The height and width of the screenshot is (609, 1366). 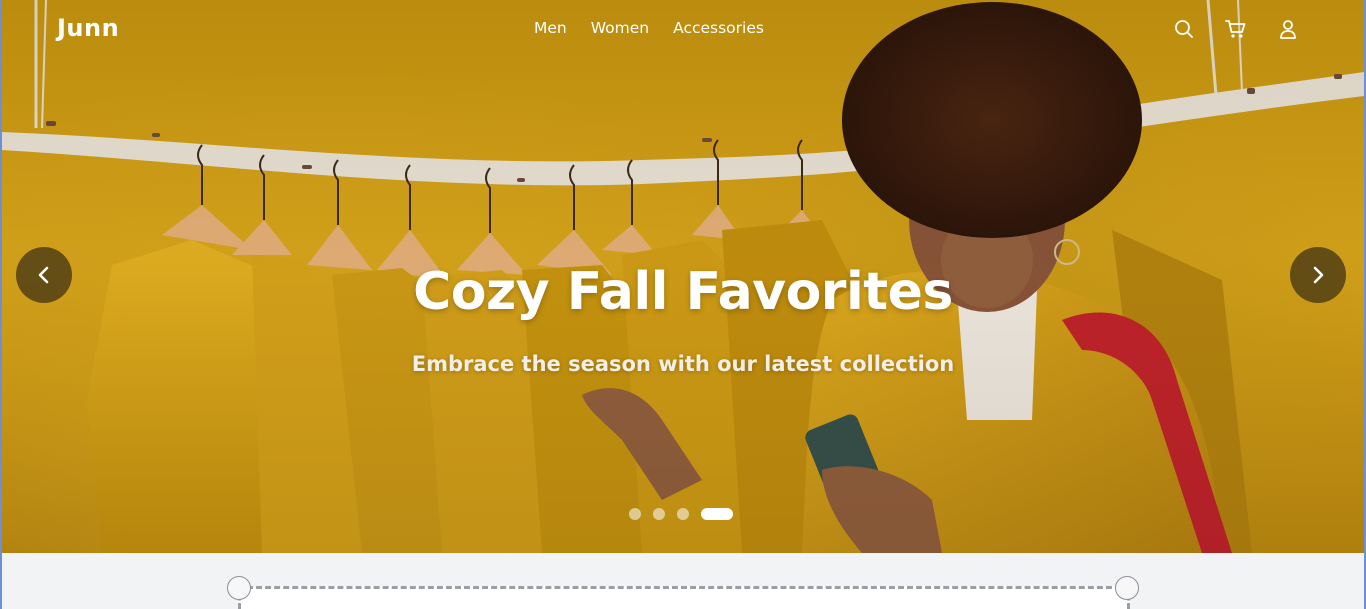 What do you see at coordinates (550, 28) in the screenshot?
I see `nav-link-men: Men` at bounding box center [550, 28].